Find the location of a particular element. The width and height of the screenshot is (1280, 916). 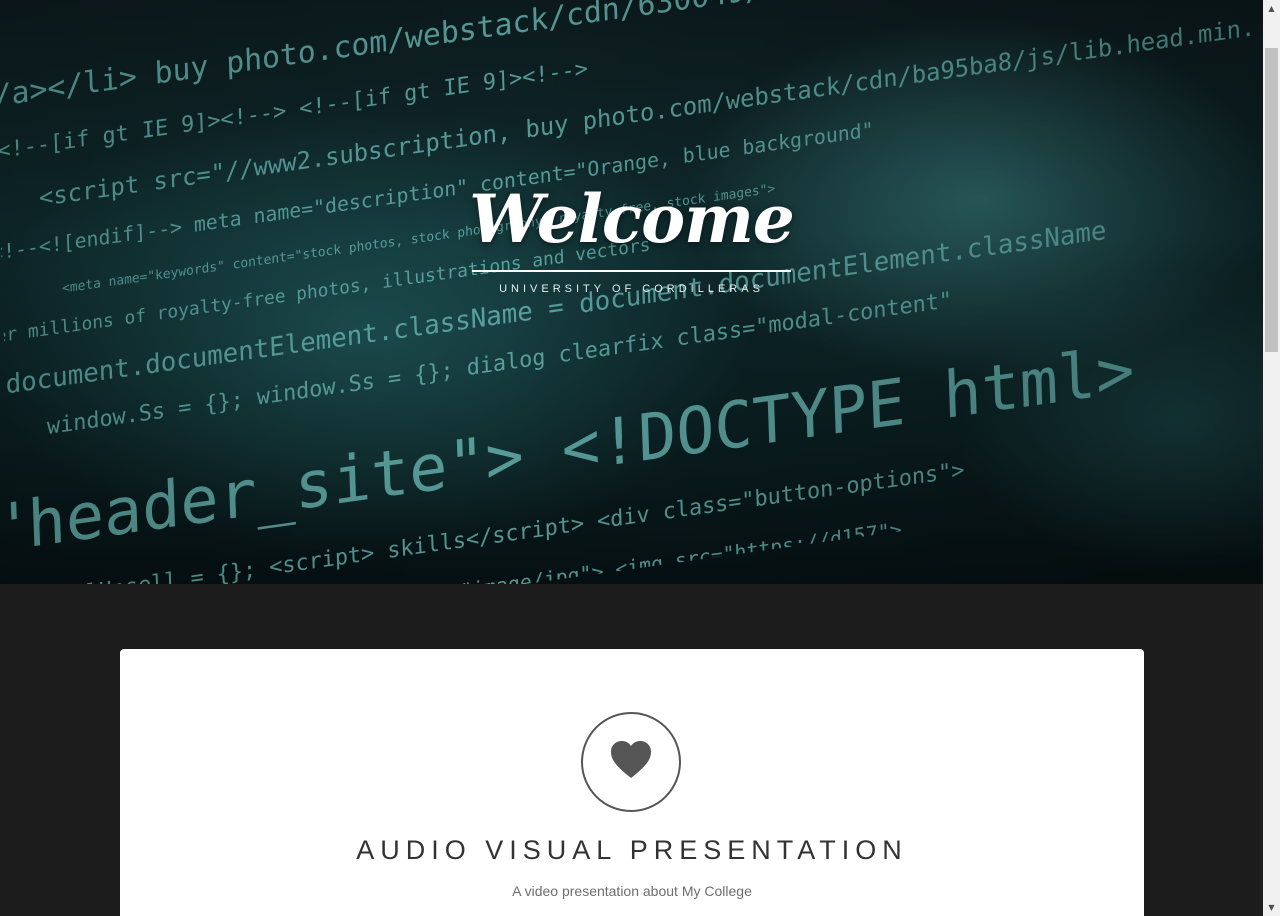

hero-divider is located at coordinates (631, 271).